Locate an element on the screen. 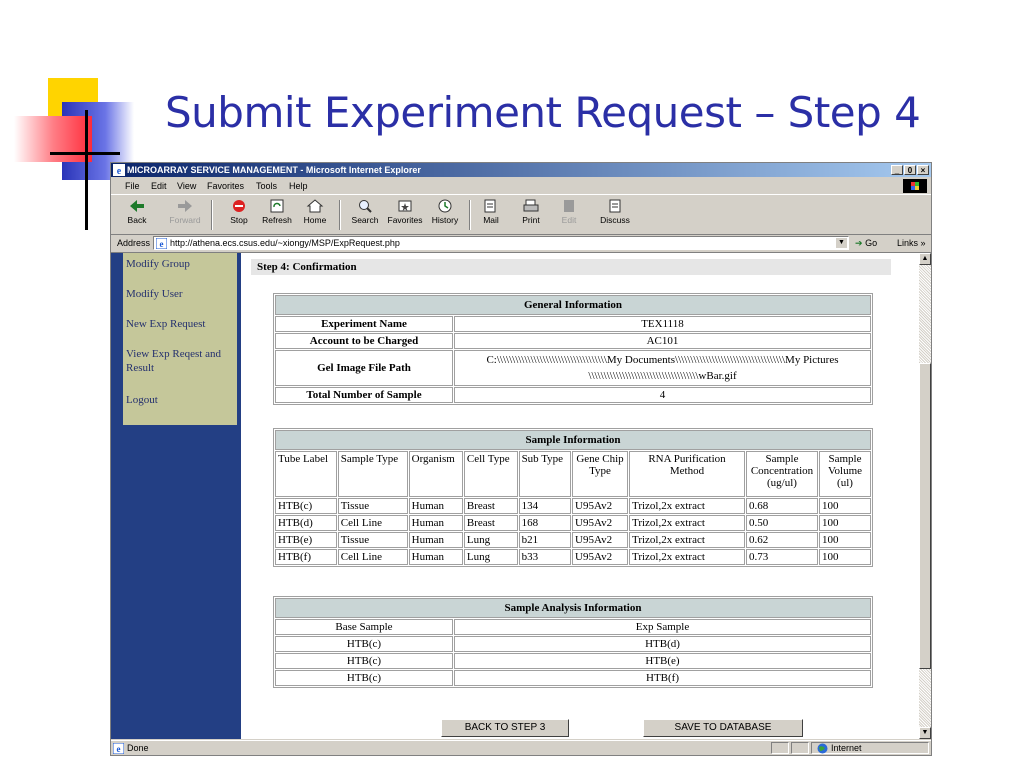 Image resolution: width=1024 pixels, height=768 pixels. discuss-button: Discuss is located at coordinates (615, 215).